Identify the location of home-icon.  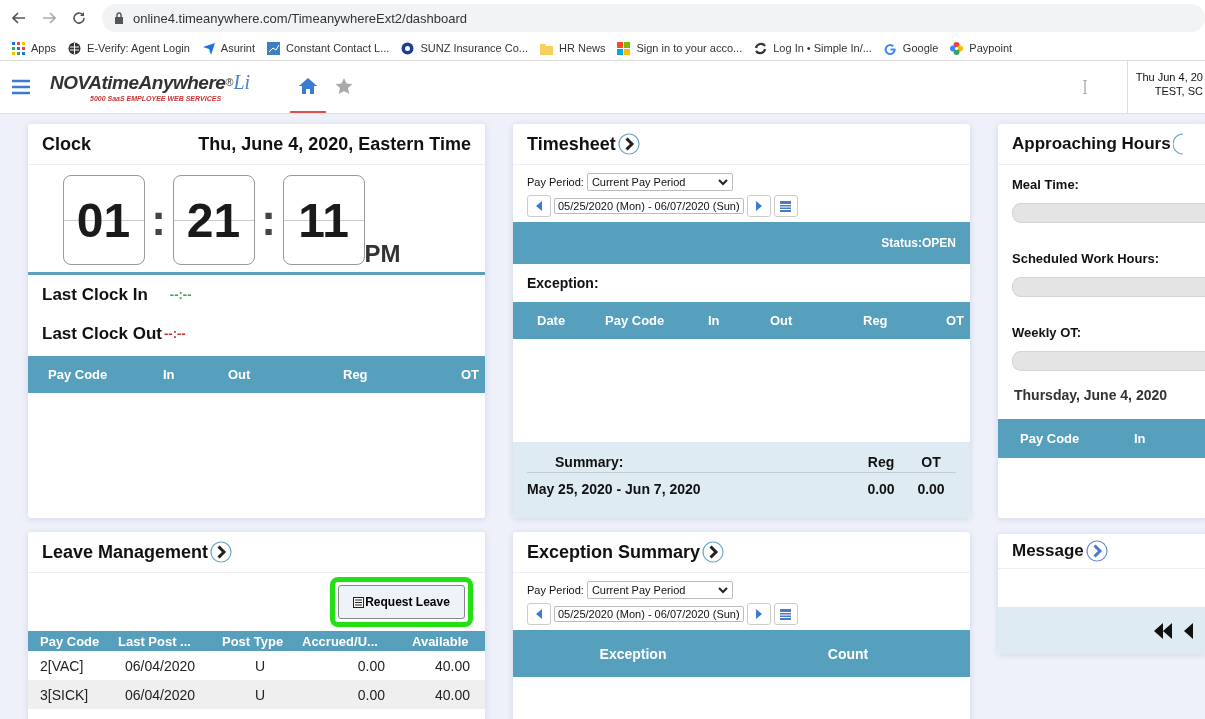
(308, 86).